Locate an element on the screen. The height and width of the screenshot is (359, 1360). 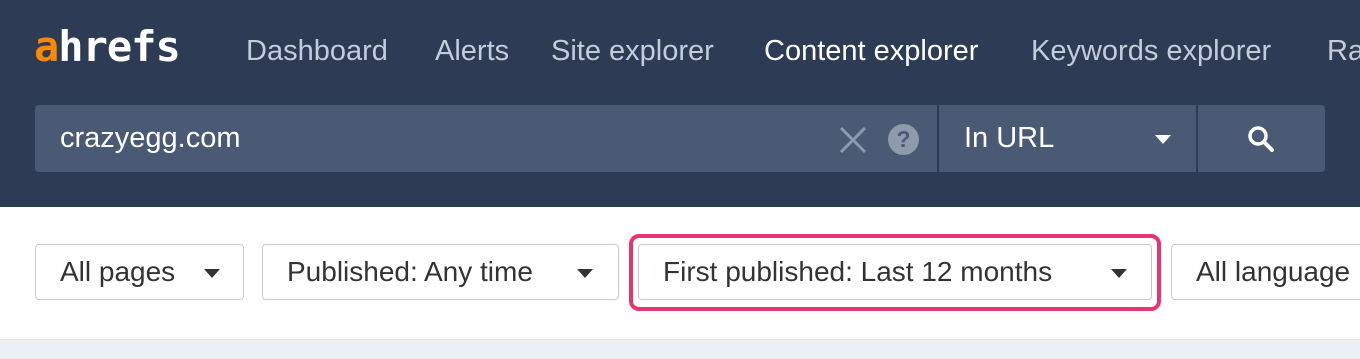
filter-all-pages-label: All pages is located at coordinates (118, 271).